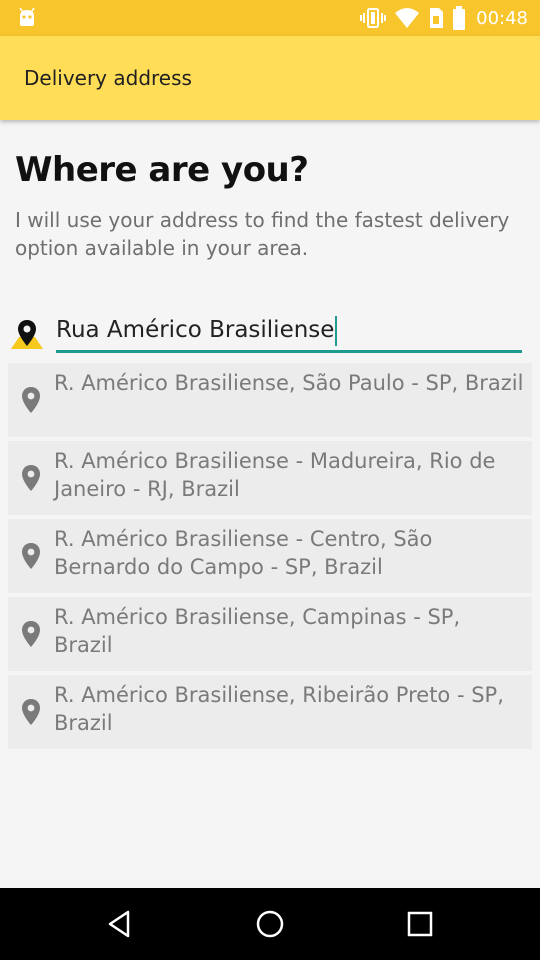 The height and width of the screenshot is (960, 540). Describe the element at coordinates (502, 18) in the screenshot. I see `status-time: 00:48` at that location.